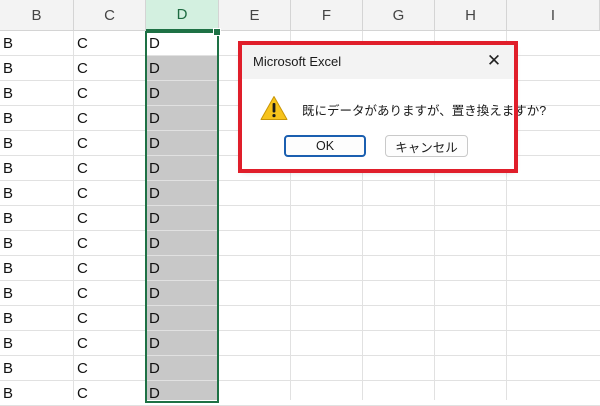 This screenshot has height=406, width=600. I want to click on column-header-c: C, so click(110, 15).